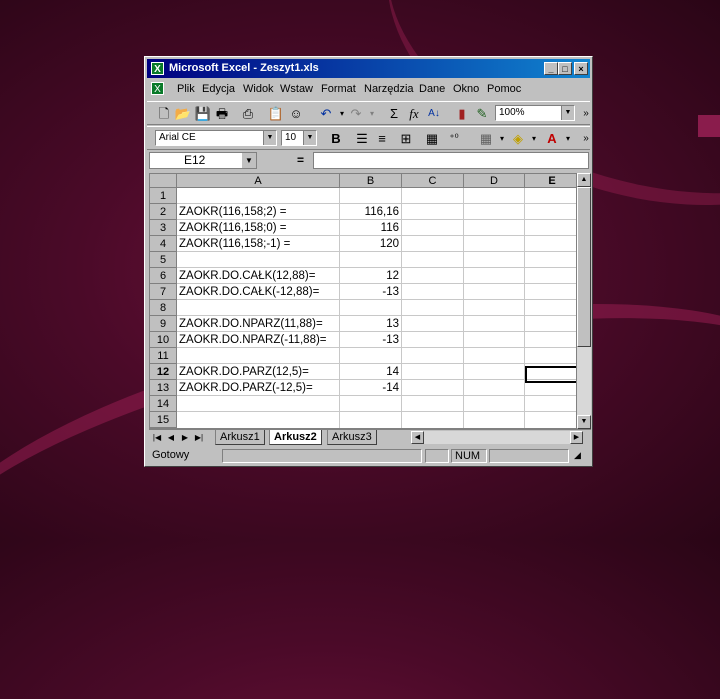  I want to click on font-color-dropdown-icon: ▾, so click(568, 138).